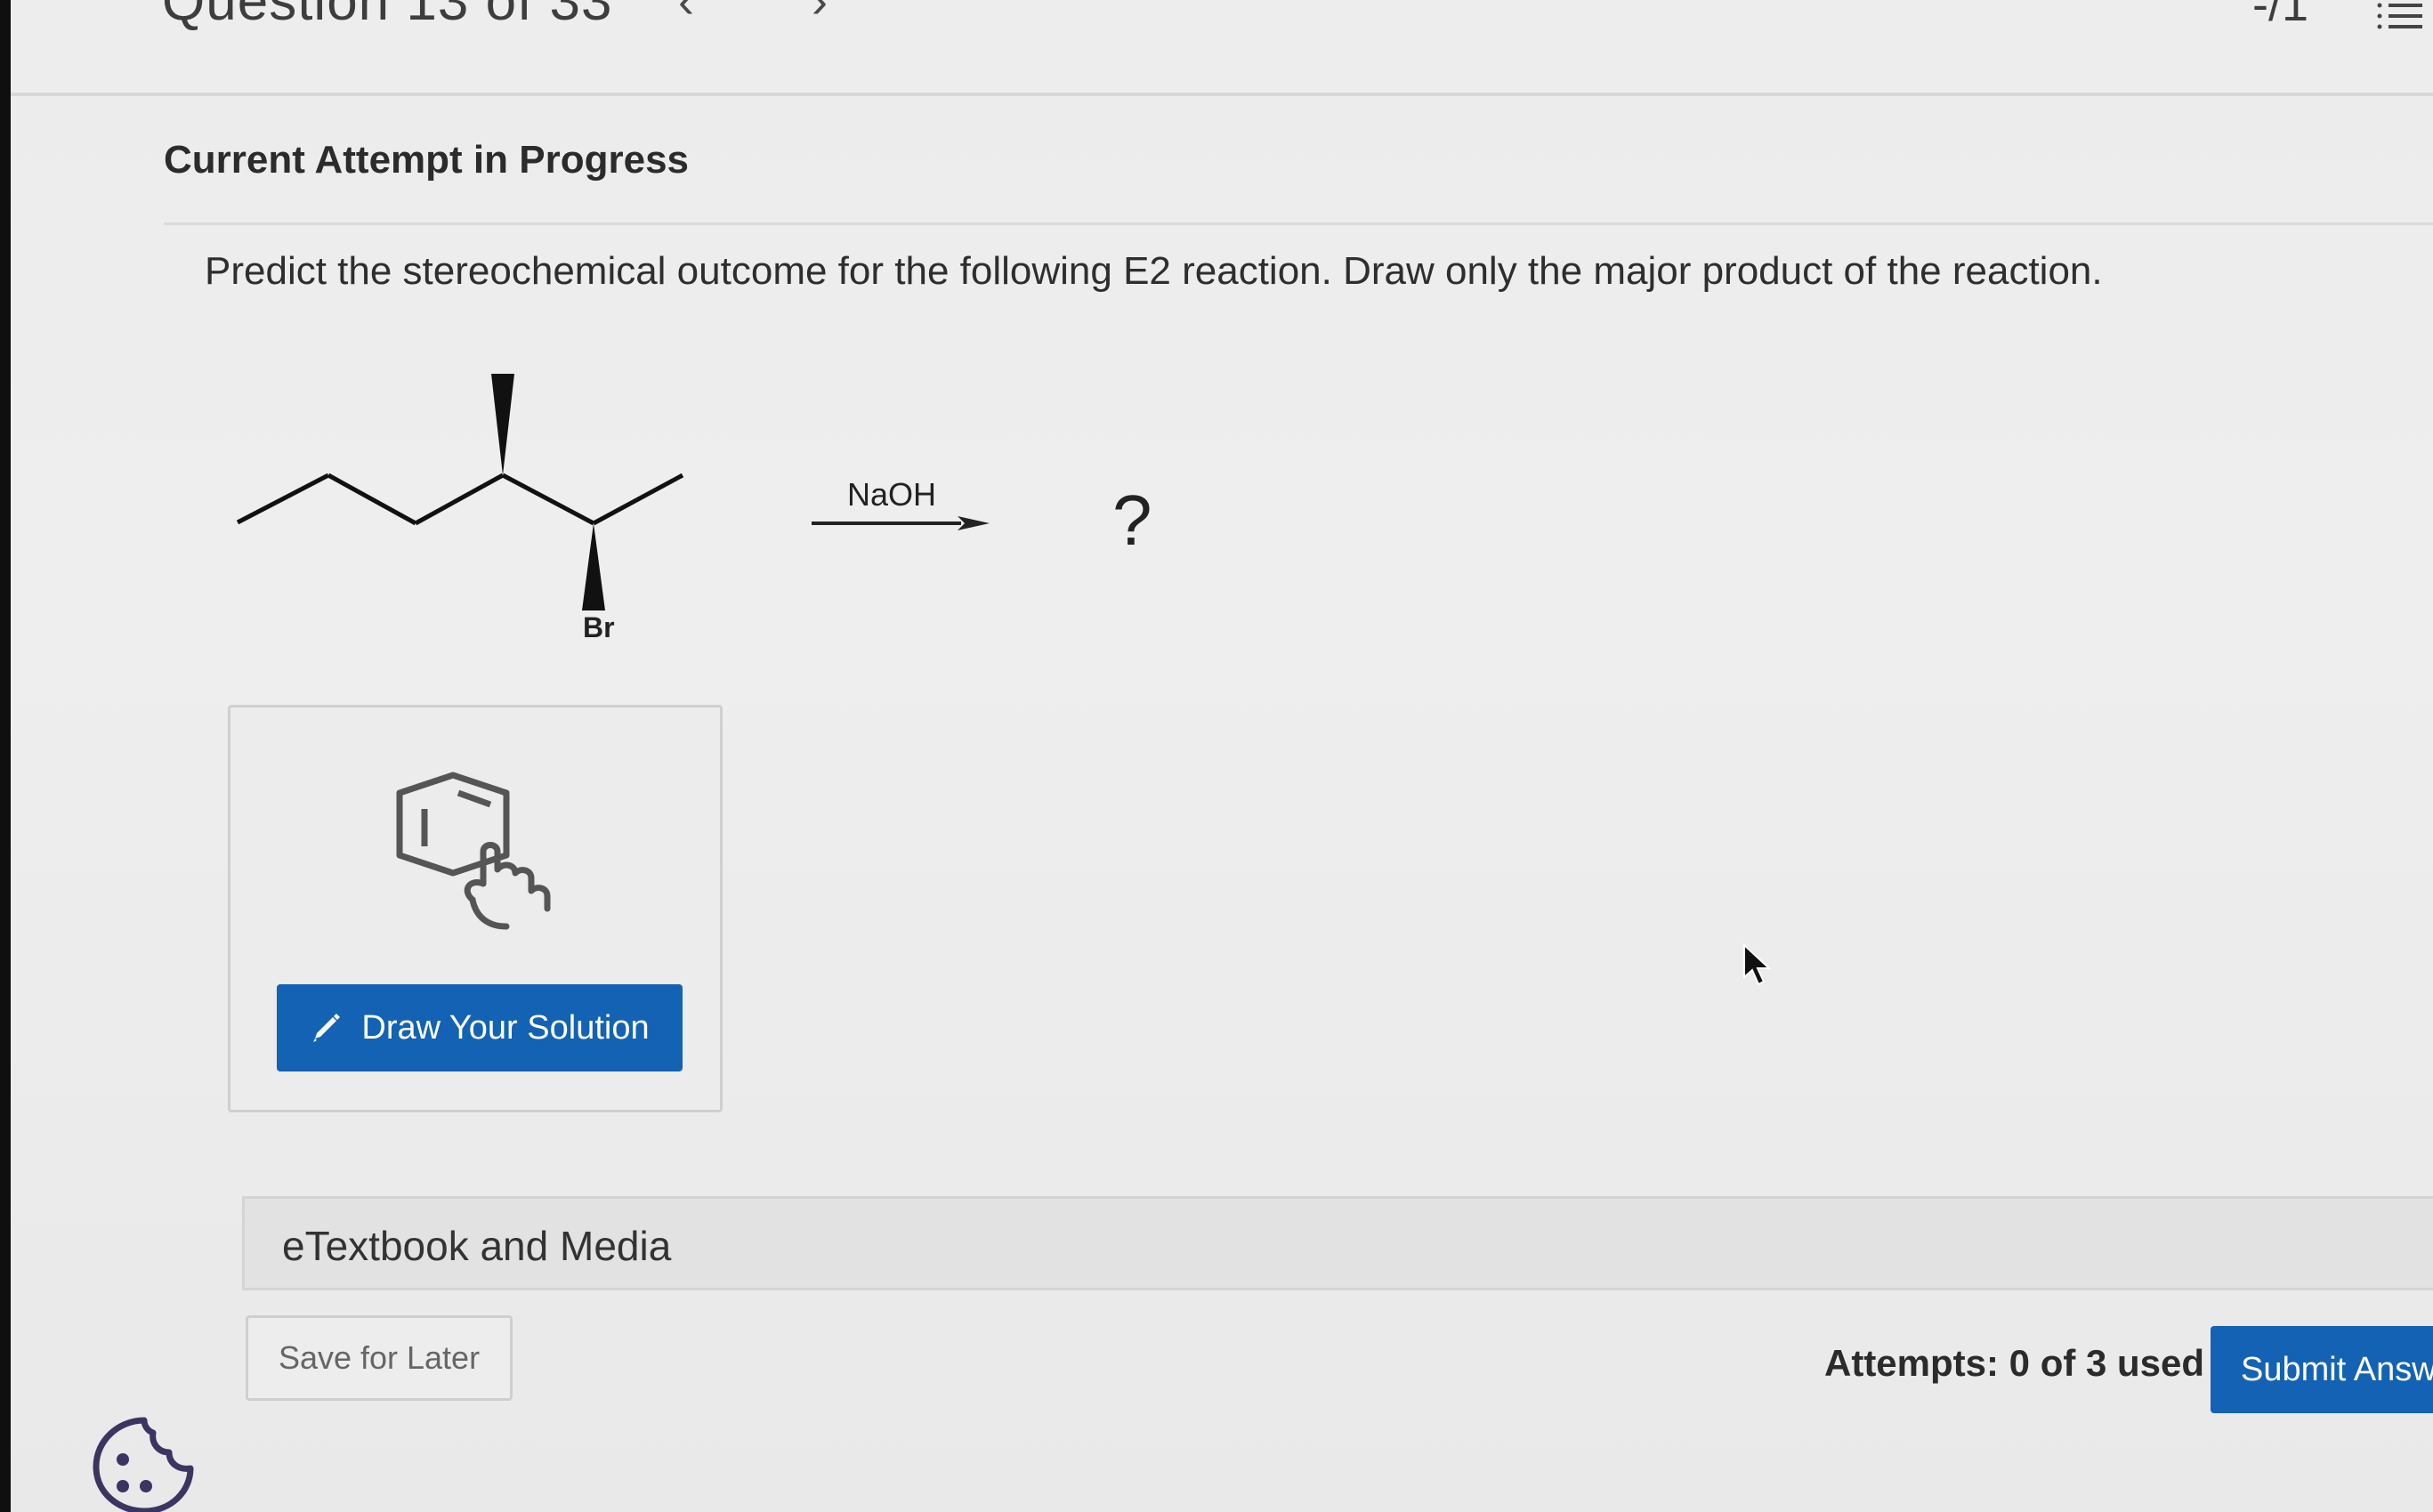 Image resolution: width=2433 pixels, height=1512 pixels. Describe the element at coordinates (599, 627) in the screenshot. I see `bromine-label: Br` at that location.